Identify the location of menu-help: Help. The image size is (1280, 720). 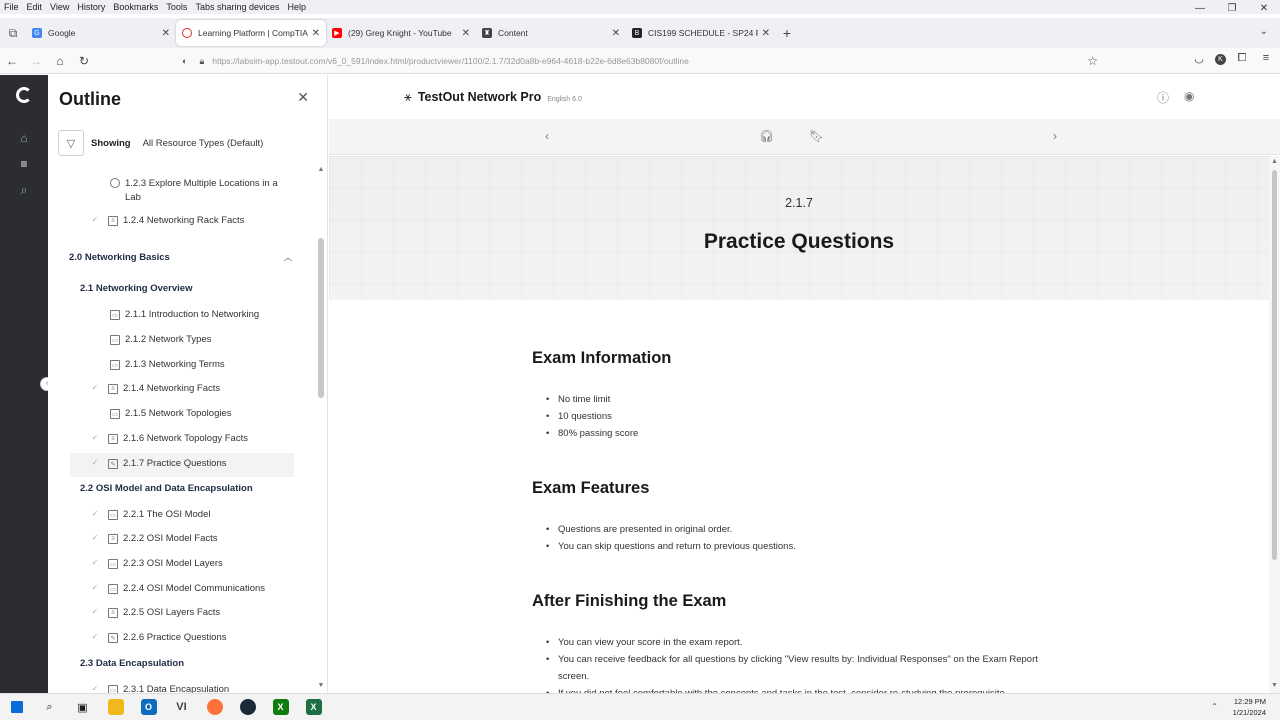
(296, 7).